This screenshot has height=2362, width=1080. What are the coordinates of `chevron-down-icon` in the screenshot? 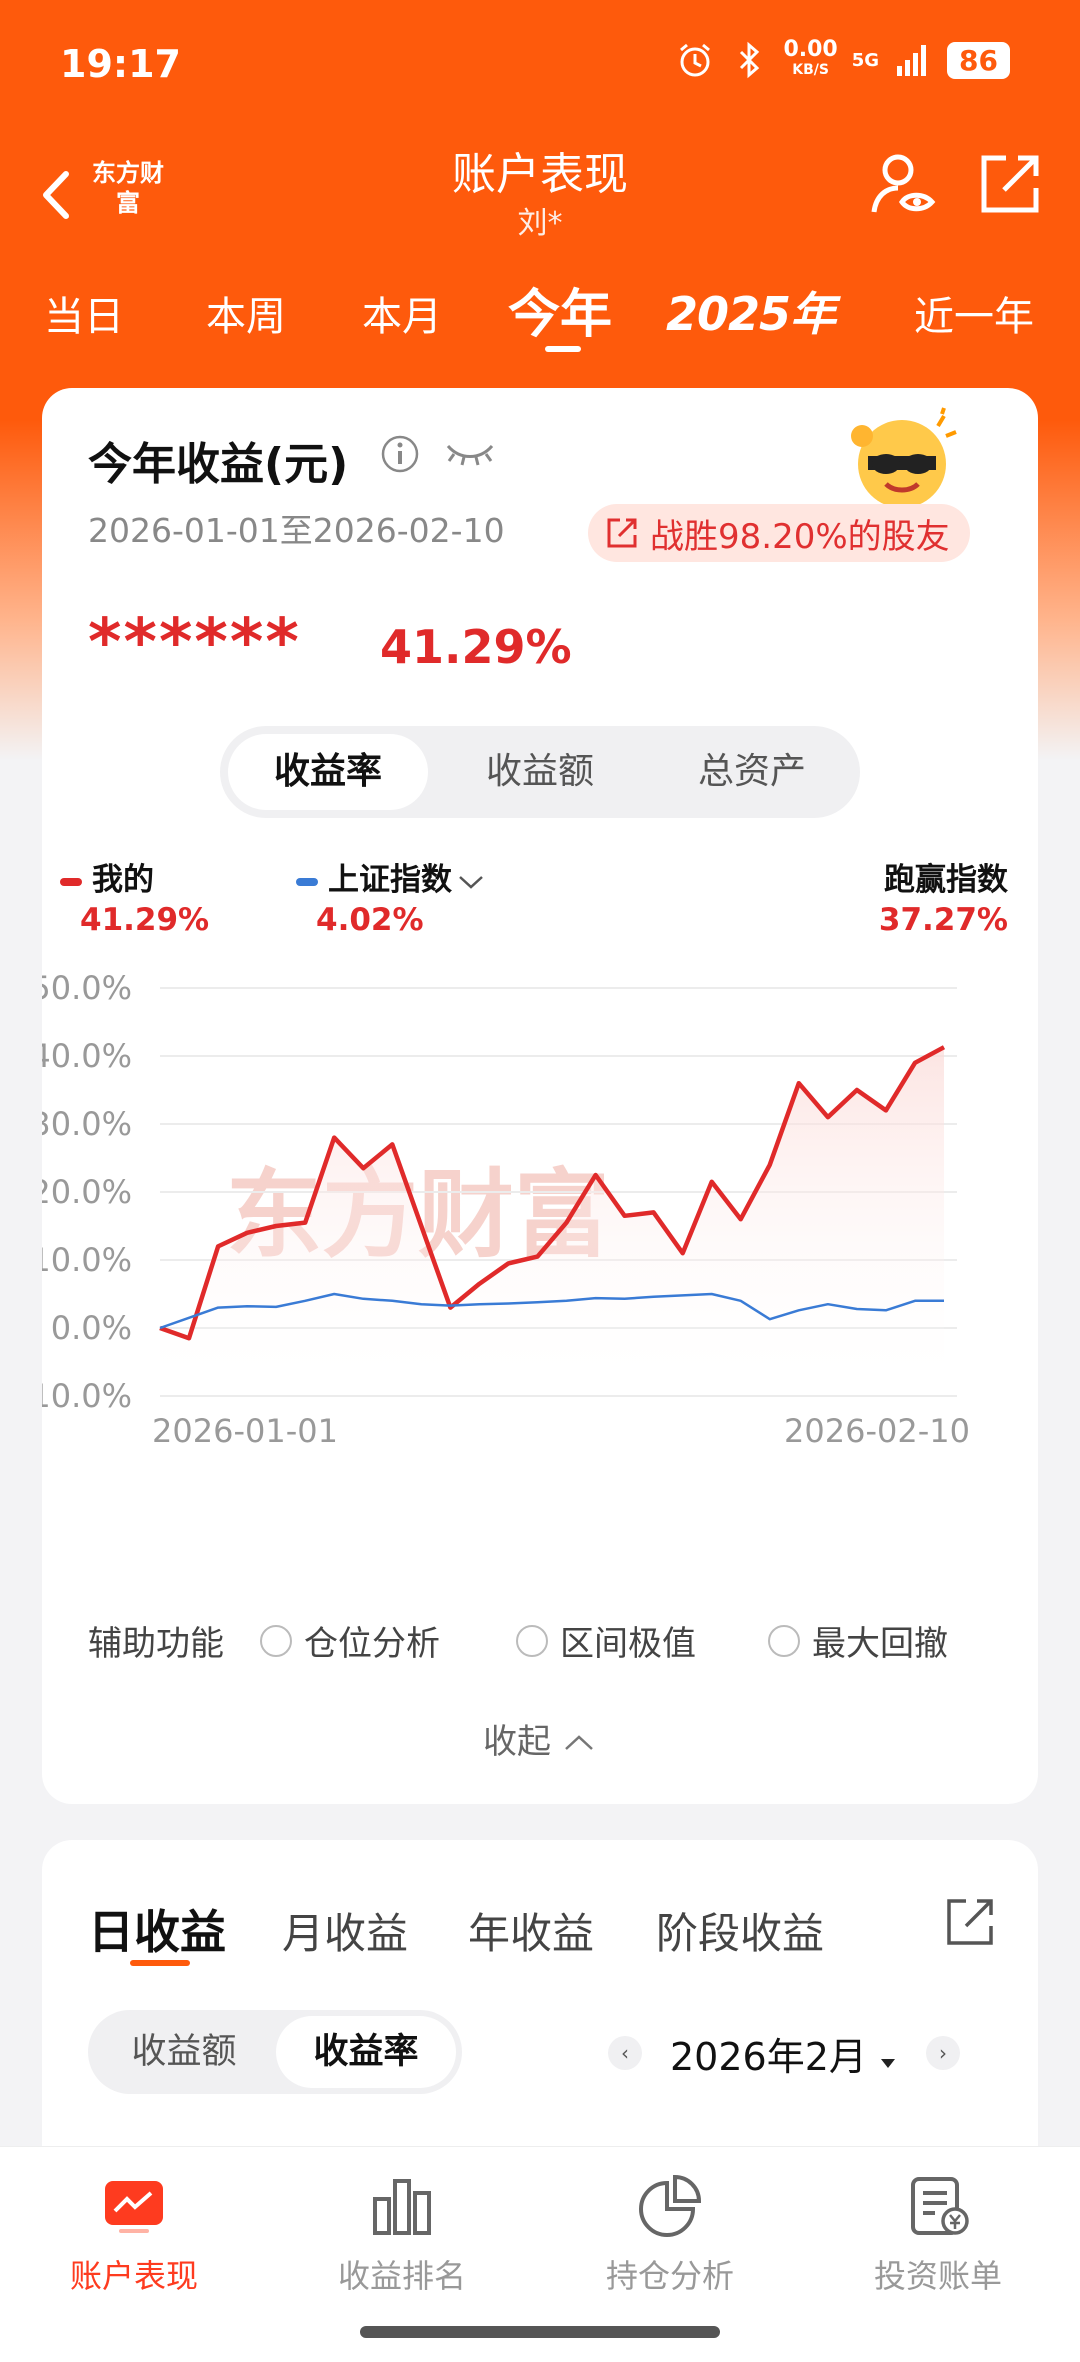 It's located at (471, 882).